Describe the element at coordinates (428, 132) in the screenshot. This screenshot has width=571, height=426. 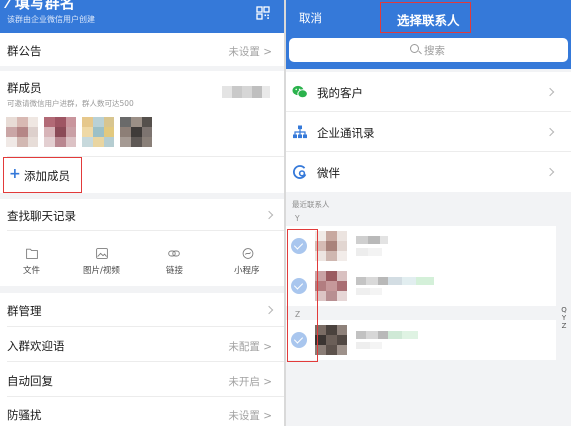
I see `company-directory-row: 企业通讯录` at that location.